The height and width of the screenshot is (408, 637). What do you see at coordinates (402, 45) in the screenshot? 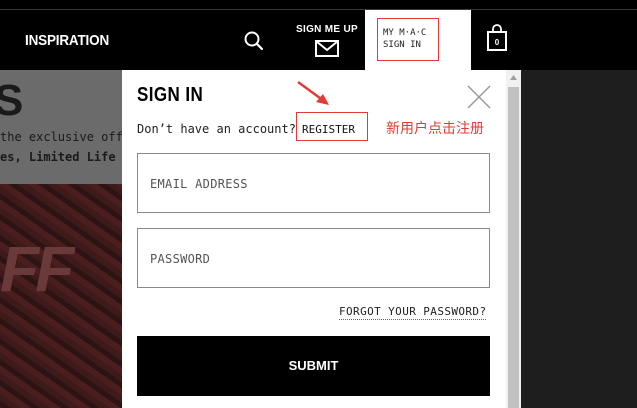
I see `sign-in-label: SIGN IN` at bounding box center [402, 45].